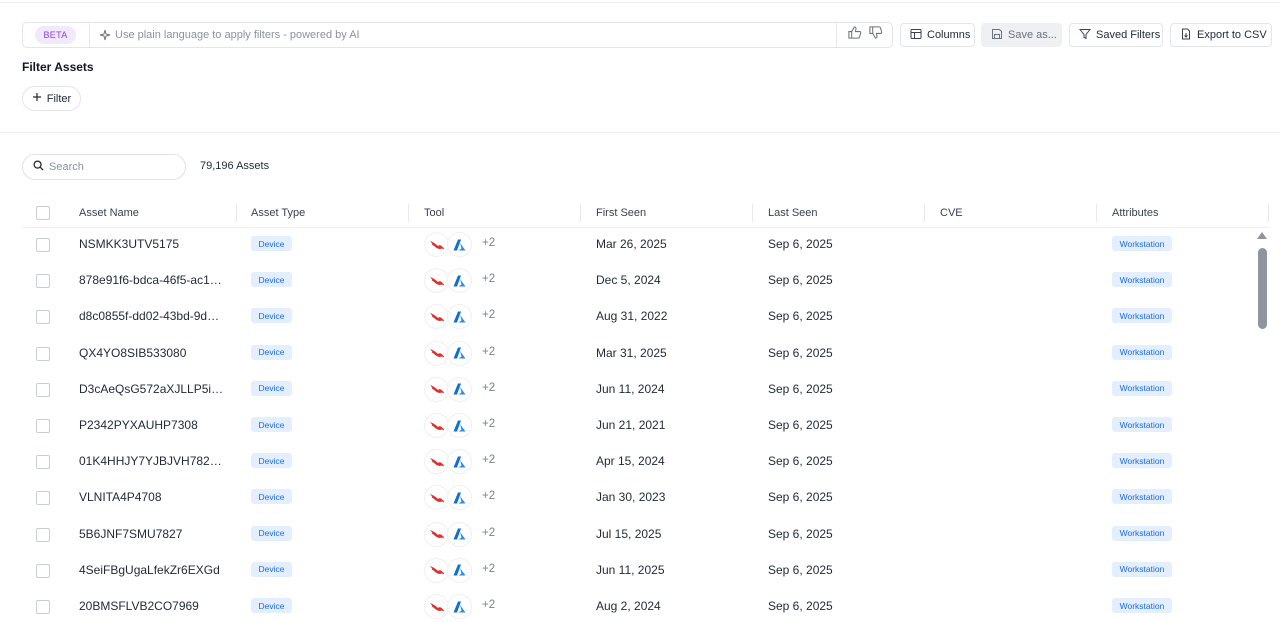 This screenshot has height=622, width=1280. I want to click on first-seen: Dec 5, 2024, so click(628, 280).